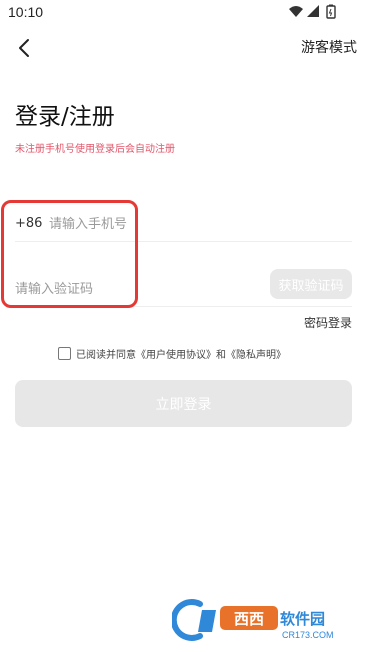  I want to click on register-hint: 未注册手机号使用登录后会自动注册, so click(95, 149).